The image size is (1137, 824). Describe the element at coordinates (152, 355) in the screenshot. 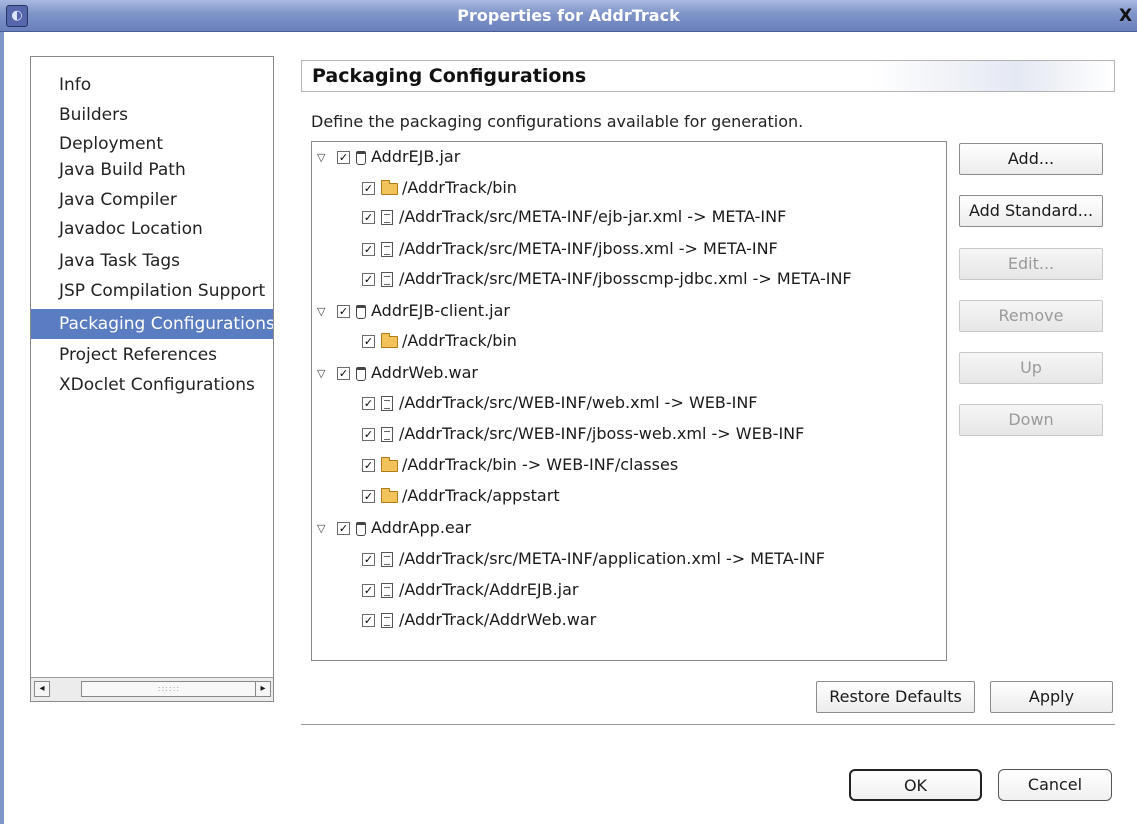

I see `nav-item-project-references: Project References` at that location.